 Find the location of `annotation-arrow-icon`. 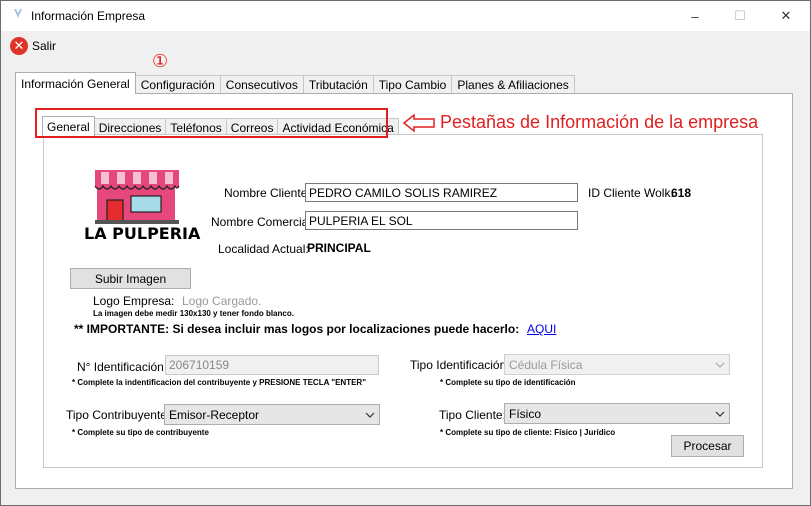

annotation-arrow-icon is located at coordinates (418, 123).